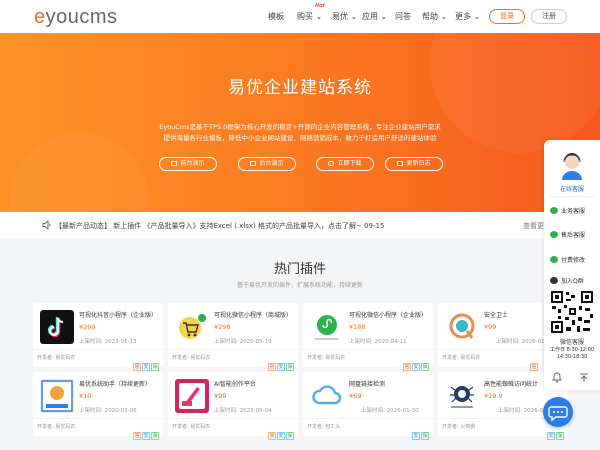  I want to click on plugin-price: ¥10, so click(85, 396).